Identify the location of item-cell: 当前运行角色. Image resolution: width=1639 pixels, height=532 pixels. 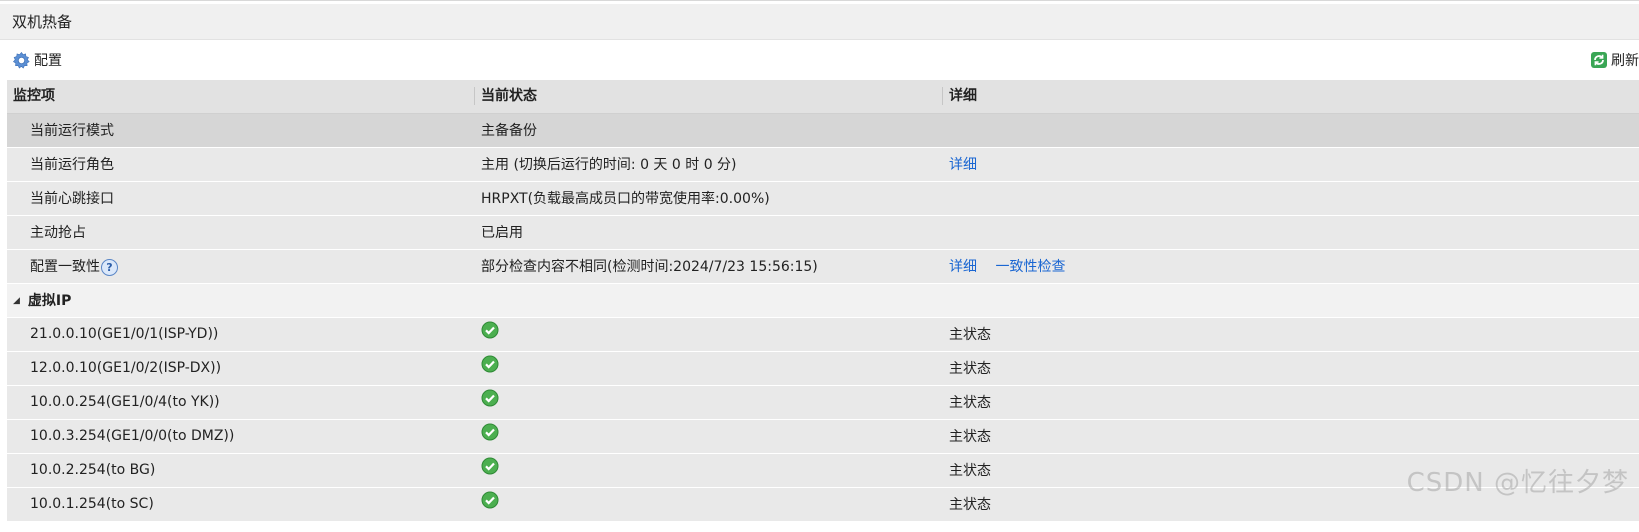
(240, 164).